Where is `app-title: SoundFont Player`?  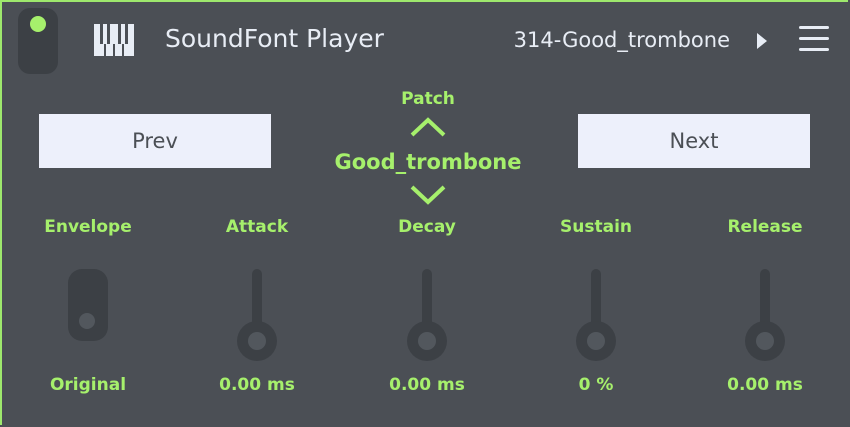
app-title: SoundFont Player is located at coordinates (274, 38).